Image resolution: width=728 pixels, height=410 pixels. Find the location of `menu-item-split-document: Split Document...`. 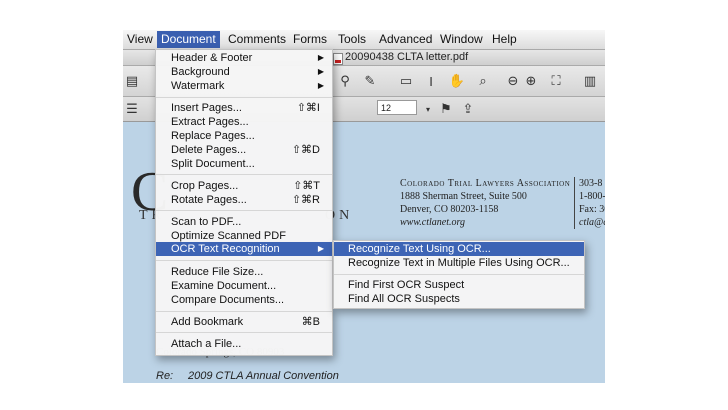

menu-item-split-document: Split Document... is located at coordinates (244, 164).